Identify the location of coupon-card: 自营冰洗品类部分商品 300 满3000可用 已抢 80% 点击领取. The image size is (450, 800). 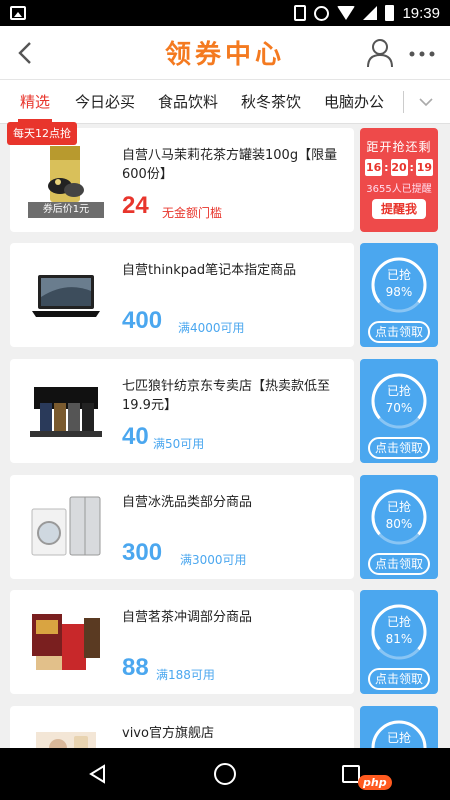
(224, 527).